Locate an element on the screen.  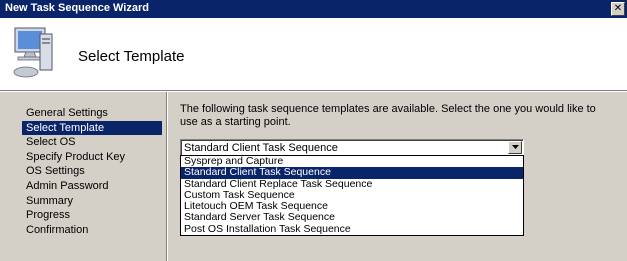
template-select: Standard Client Task Sequence is located at coordinates (352, 147).